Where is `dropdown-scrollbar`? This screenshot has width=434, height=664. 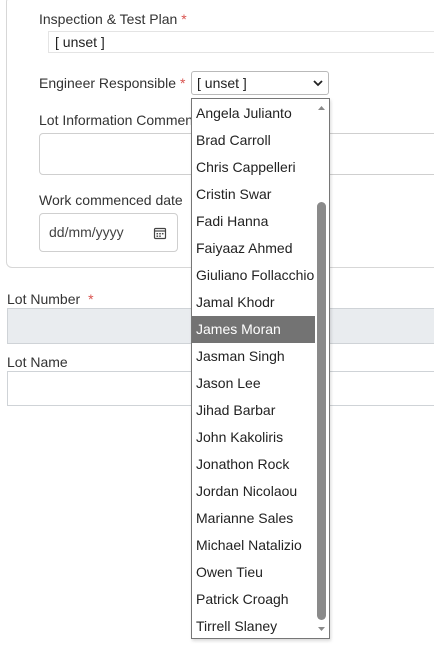
dropdown-scrollbar is located at coordinates (321, 368).